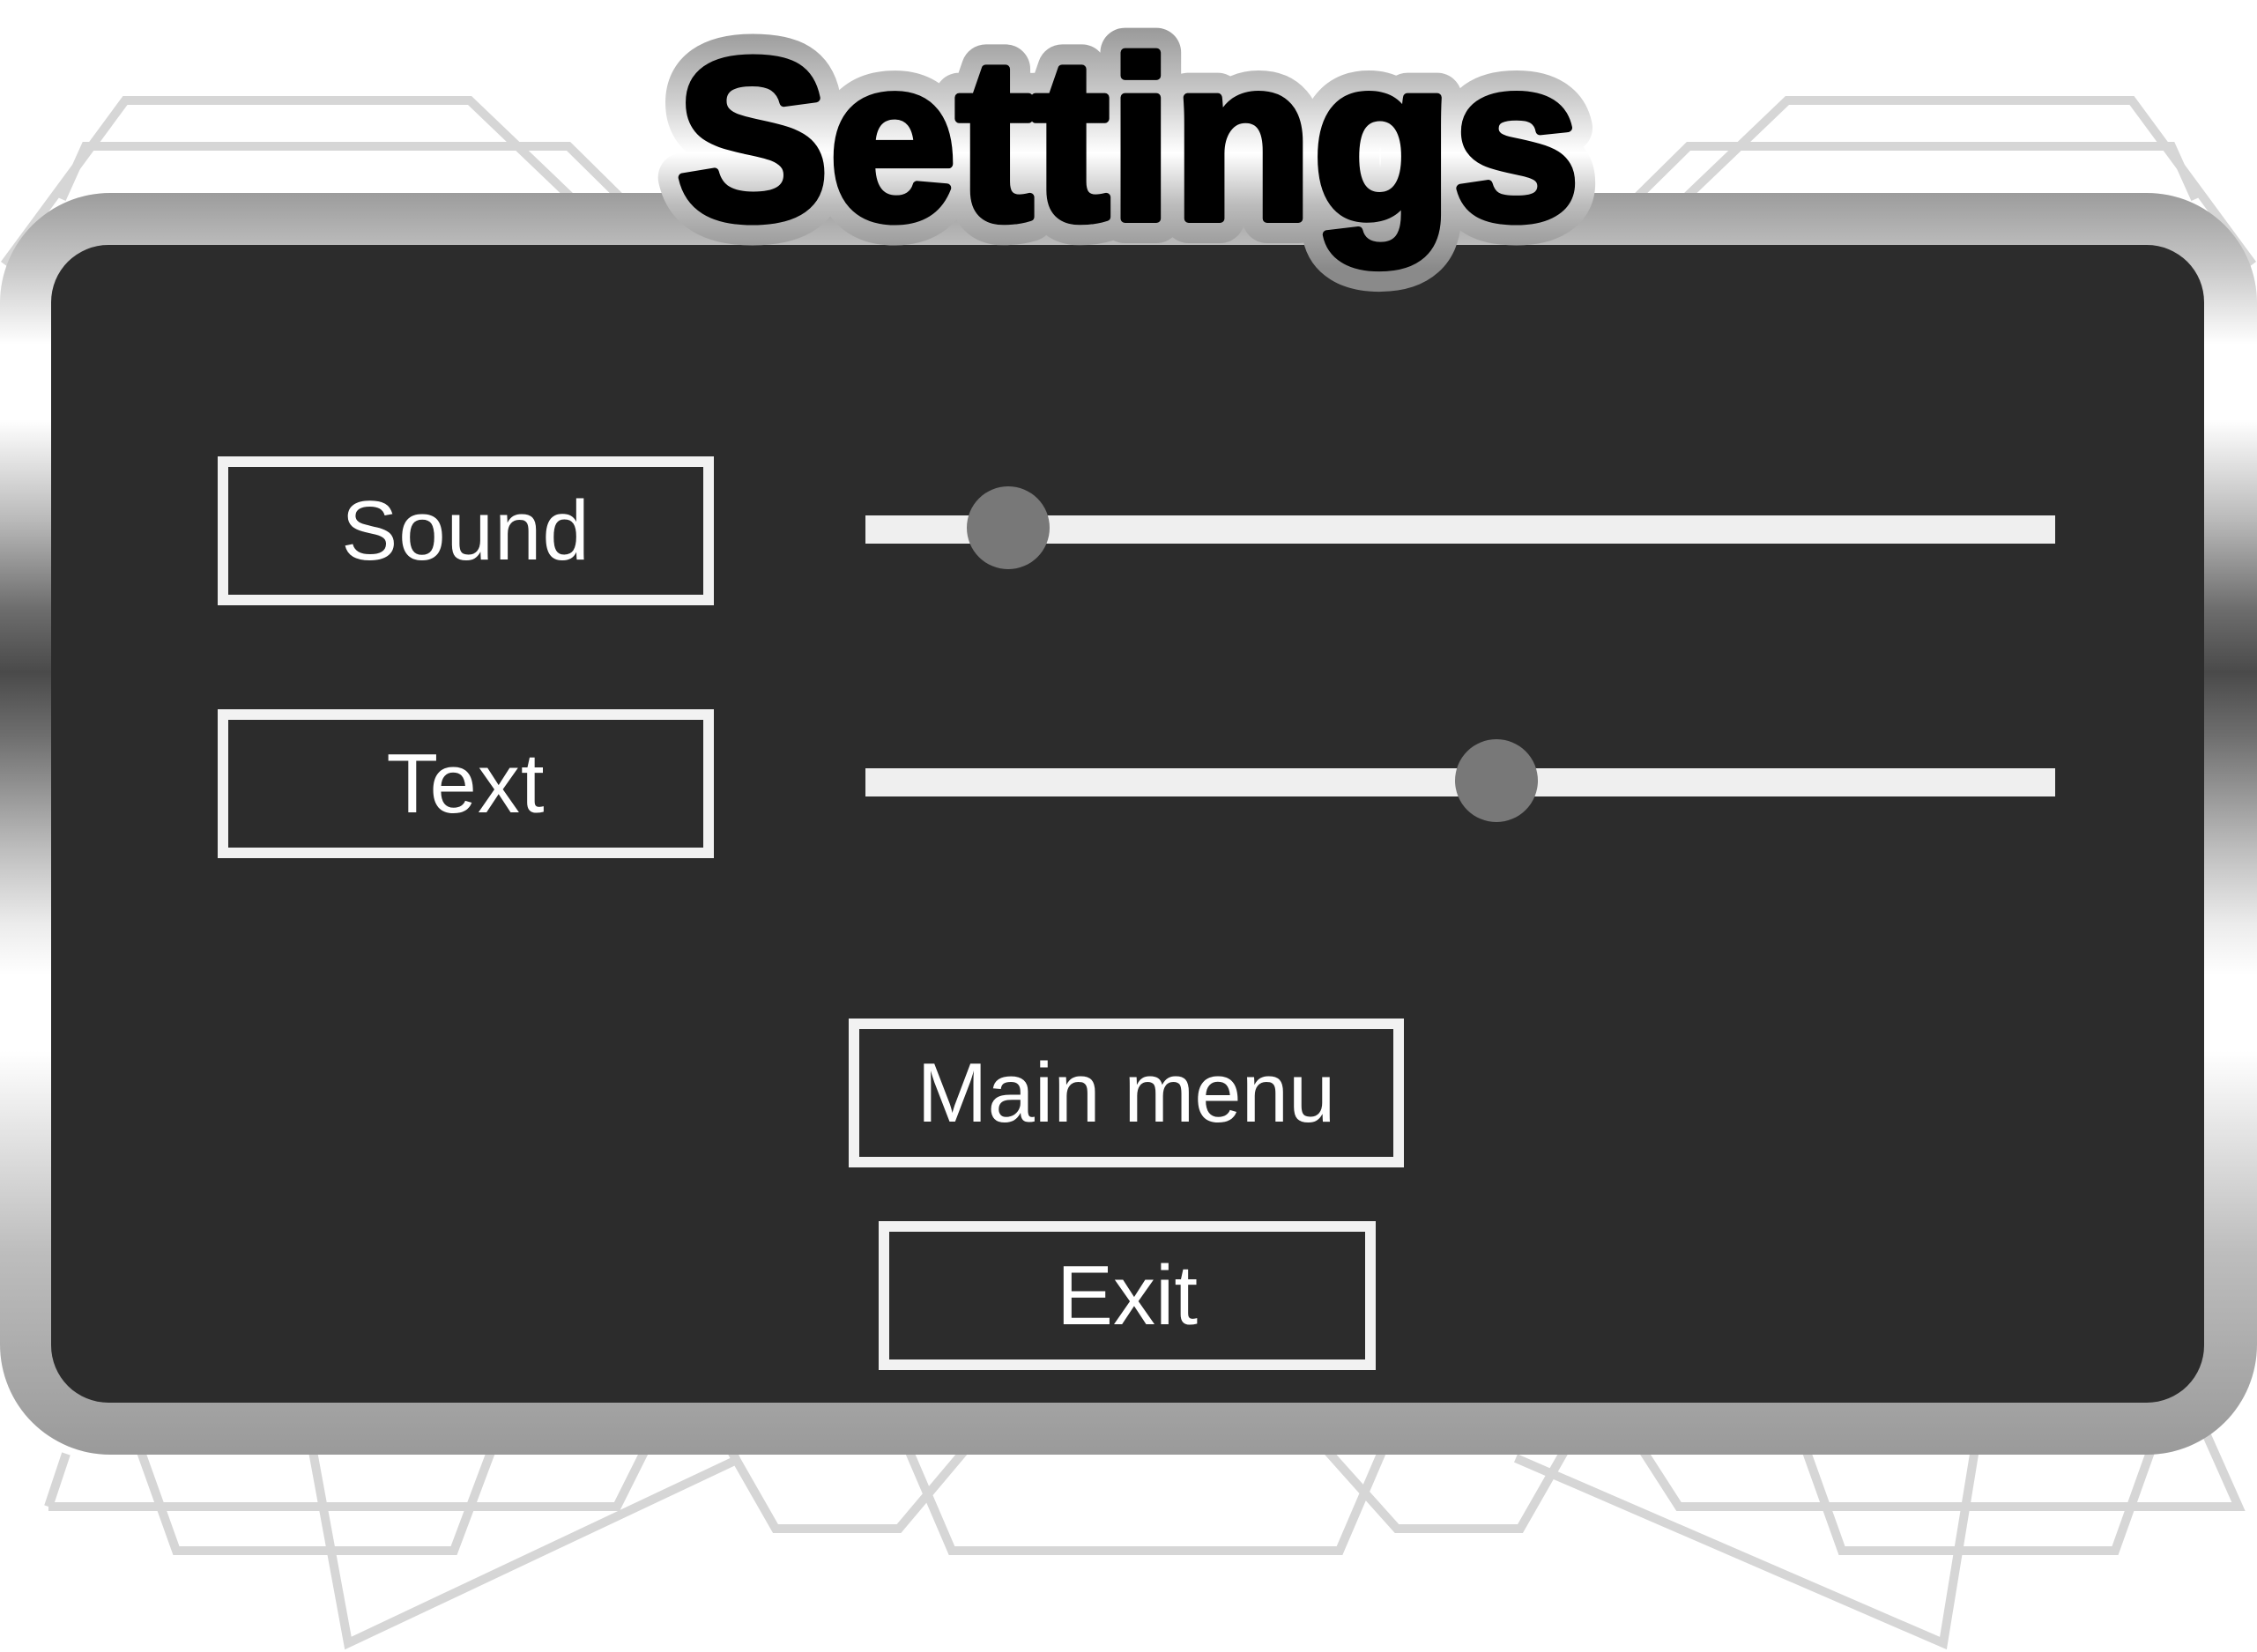 The height and width of the screenshot is (1652, 2257). I want to click on main-menu-button: Main menu, so click(1126, 1093).